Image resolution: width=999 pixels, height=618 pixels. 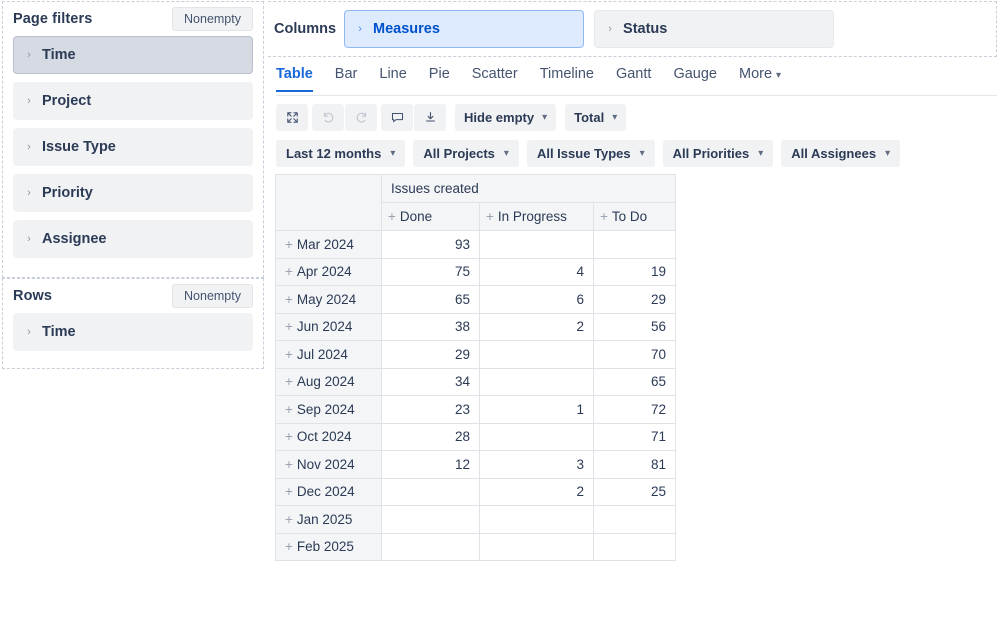 What do you see at coordinates (634, 436) in the screenshot?
I see `pivot-cell: 71` at bounding box center [634, 436].